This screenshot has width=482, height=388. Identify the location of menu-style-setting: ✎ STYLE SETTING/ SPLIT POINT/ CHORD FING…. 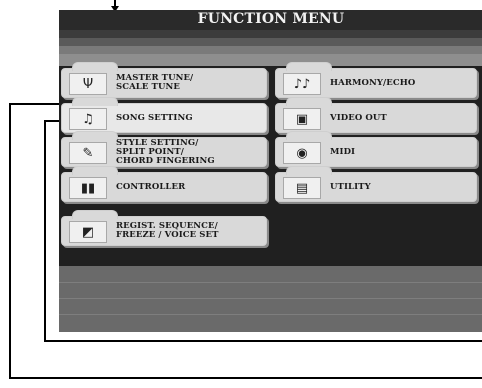
(164, 149).